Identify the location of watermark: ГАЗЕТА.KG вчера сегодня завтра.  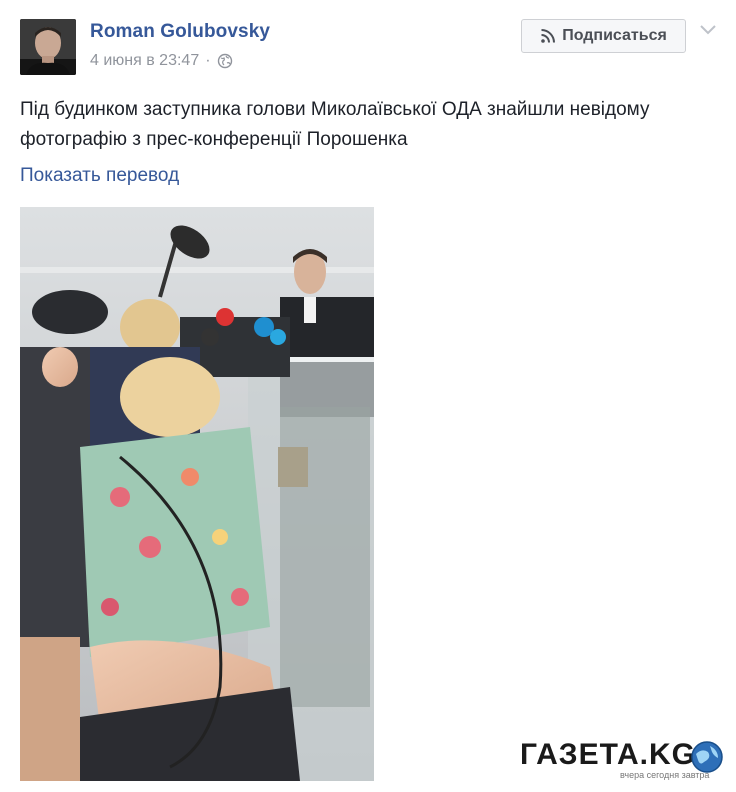
(625, 761).